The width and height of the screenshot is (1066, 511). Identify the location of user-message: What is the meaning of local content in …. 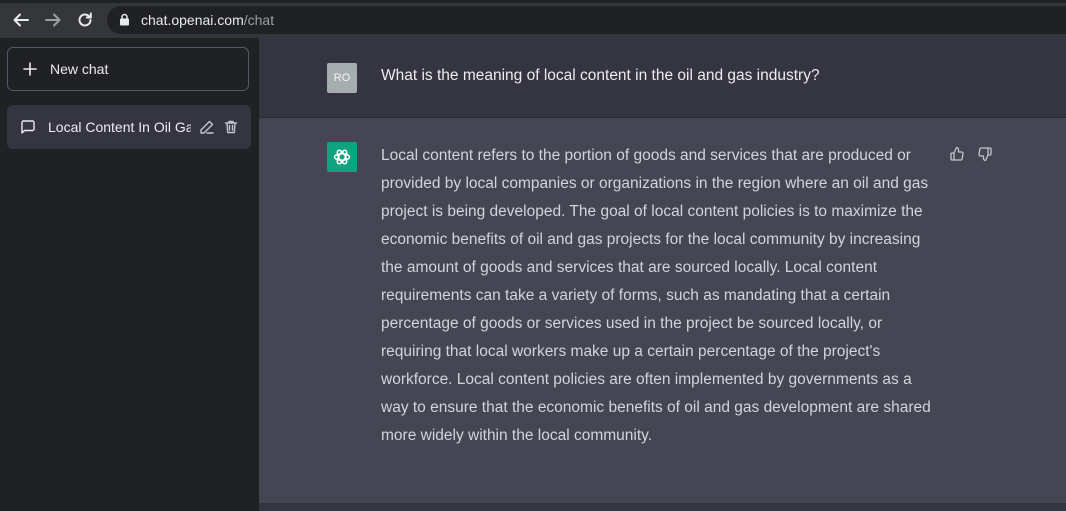
(600, 75).